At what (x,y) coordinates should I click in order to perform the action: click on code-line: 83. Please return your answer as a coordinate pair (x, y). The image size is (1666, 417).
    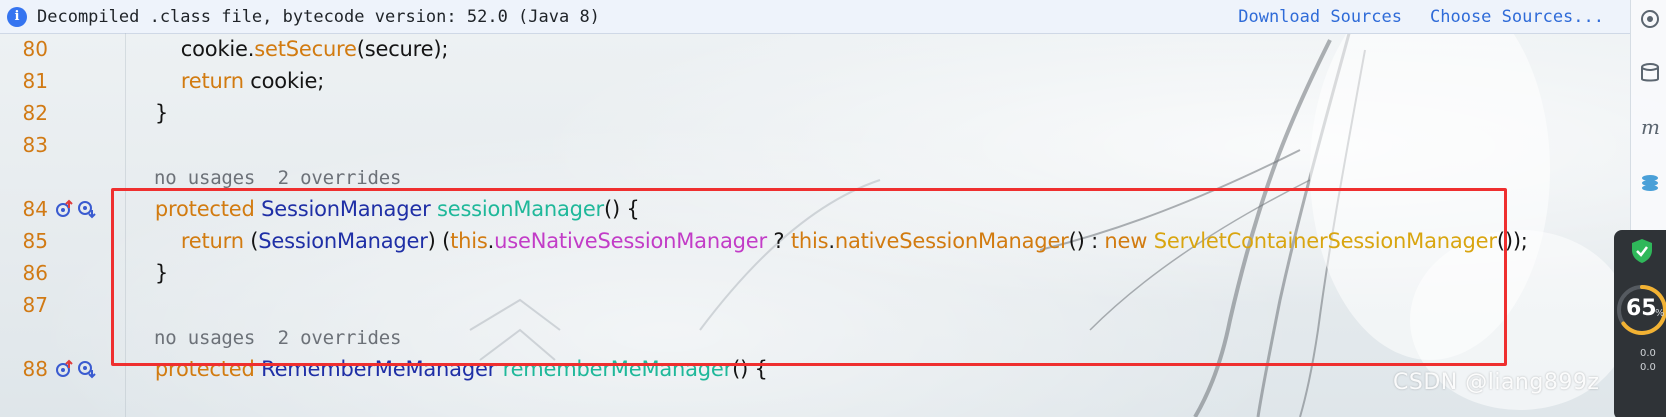
    Looking at the image, I should click on (815, 145).